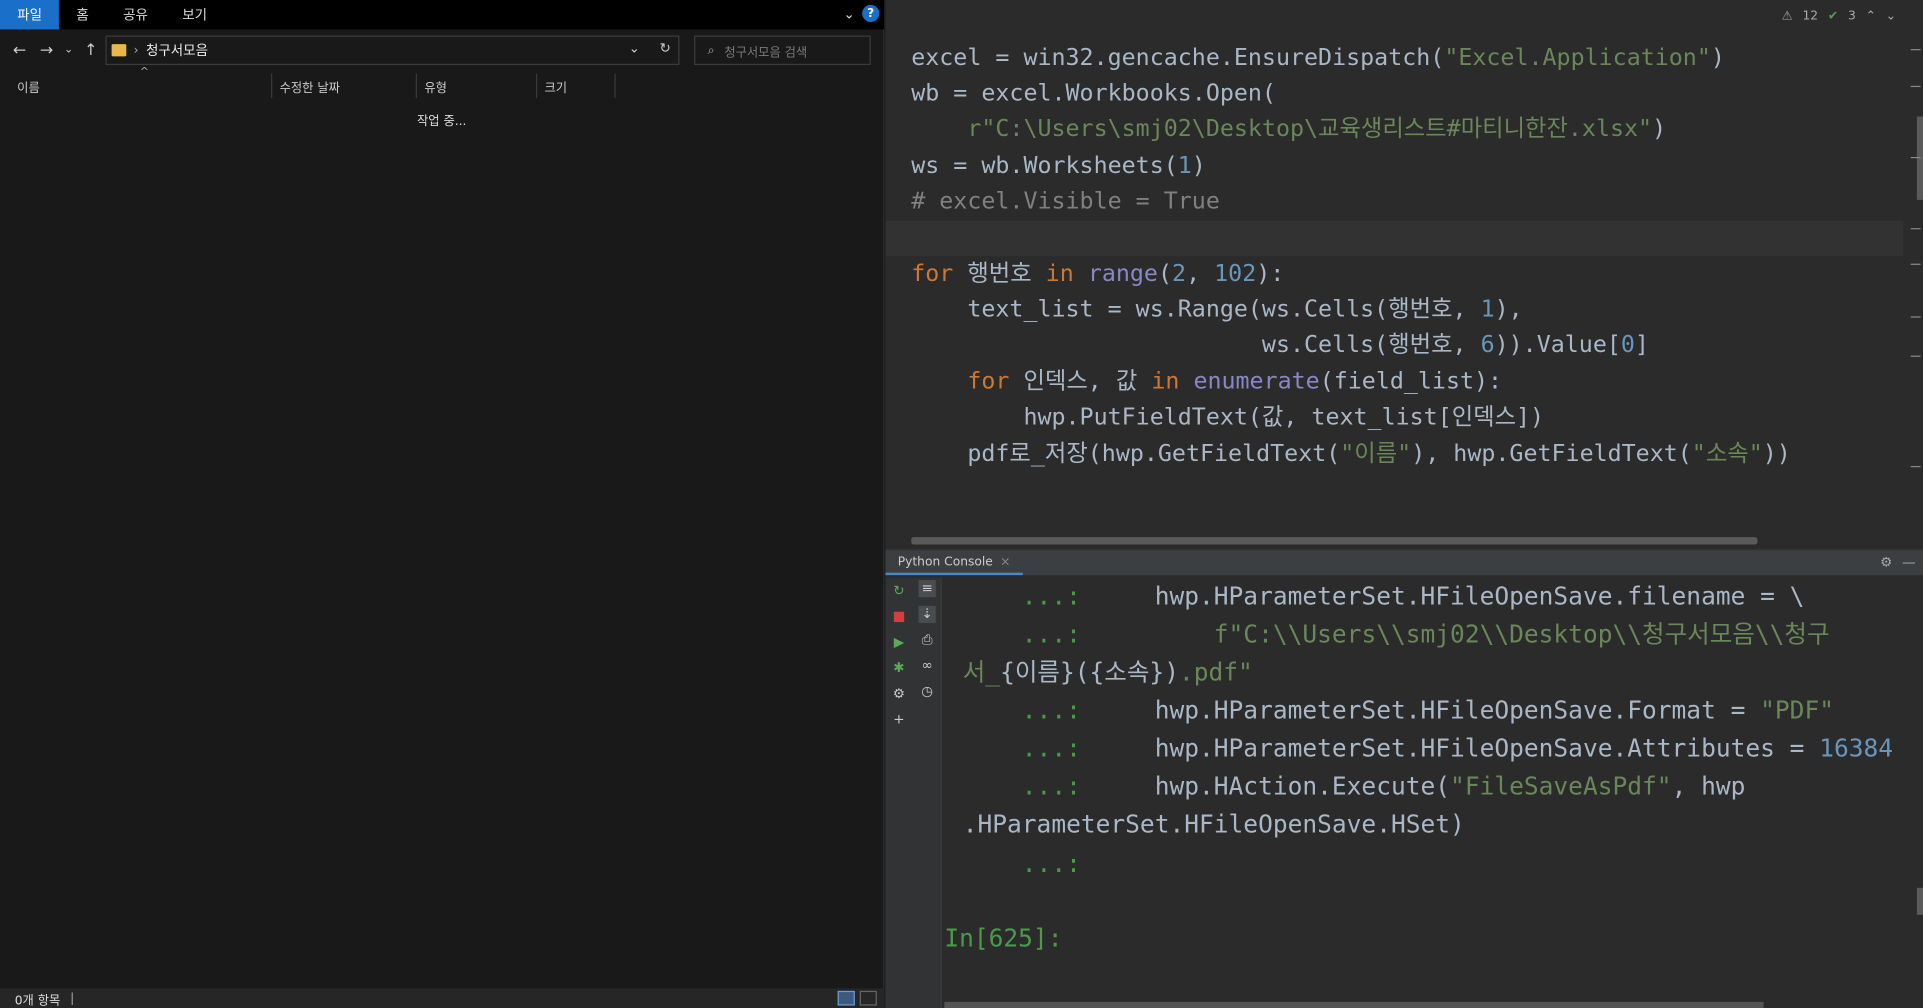 The height and width of the screenshot is (1008, 1923). Describe the element at coordinates (37, 1000) in the screenshot. I see `item-count: 0개 항목` at that location.